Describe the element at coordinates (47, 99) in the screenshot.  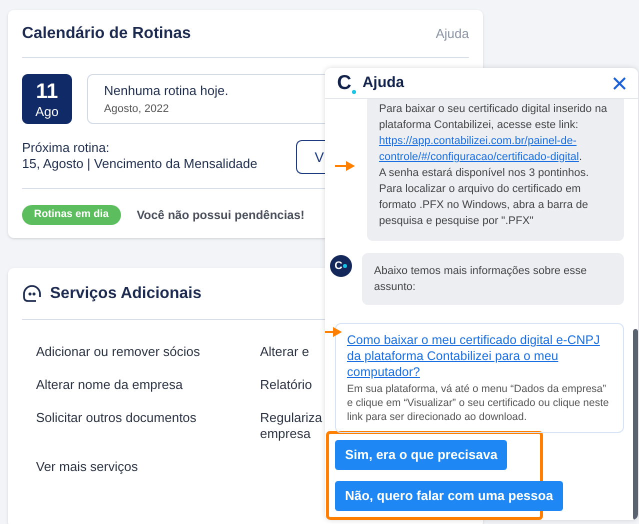
I see `date-badge: 11 Ago` at that location.